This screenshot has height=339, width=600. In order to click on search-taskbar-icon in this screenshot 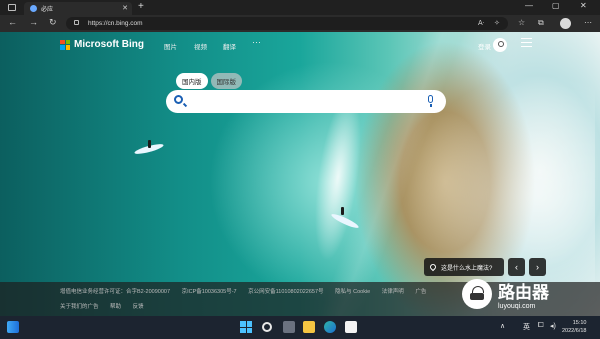, I will do `click(267, 327)`.